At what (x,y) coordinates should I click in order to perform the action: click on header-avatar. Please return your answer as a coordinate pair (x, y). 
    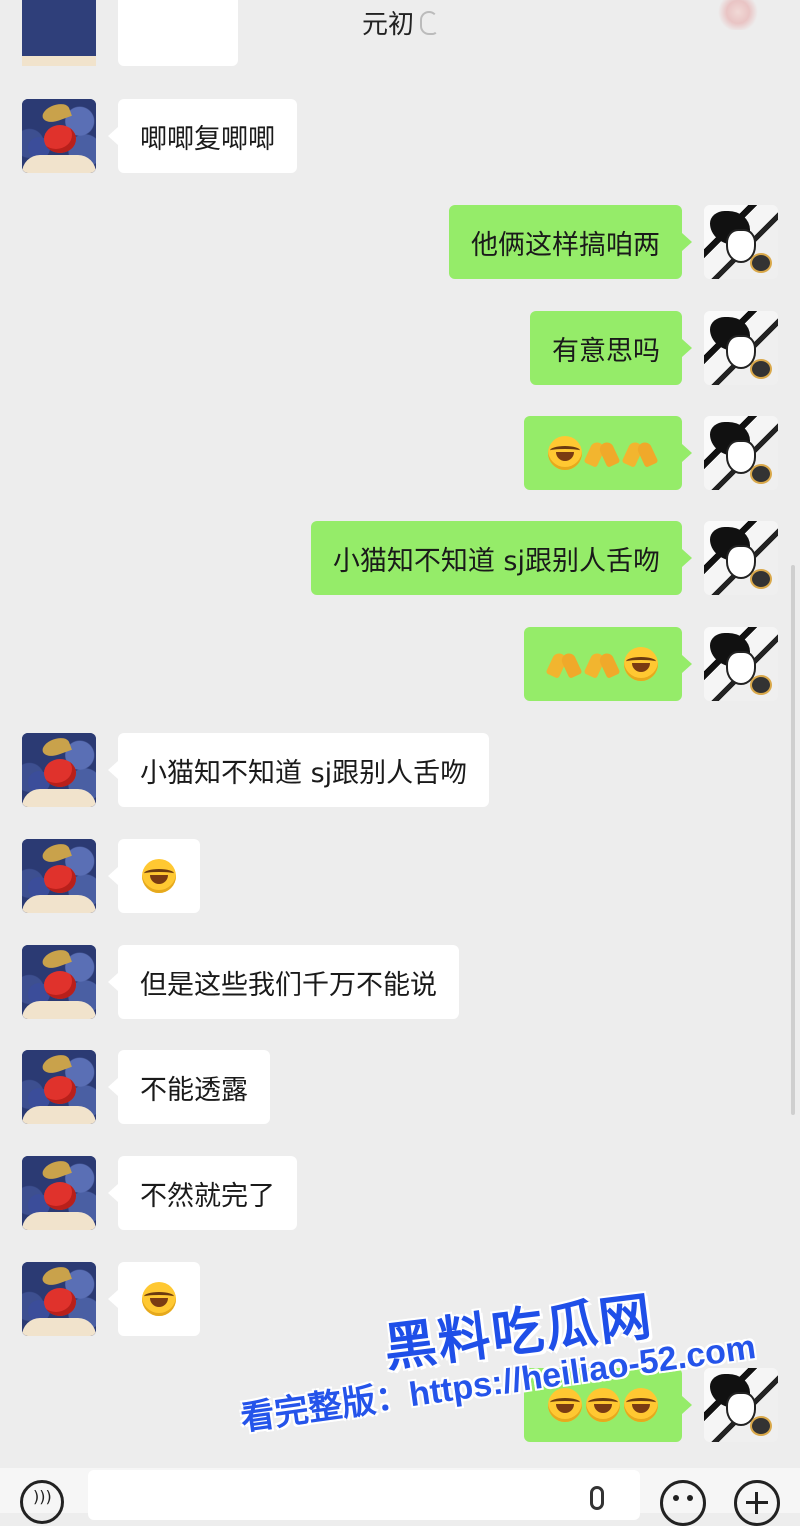
    Looking at the image, I should click on (738, 15).